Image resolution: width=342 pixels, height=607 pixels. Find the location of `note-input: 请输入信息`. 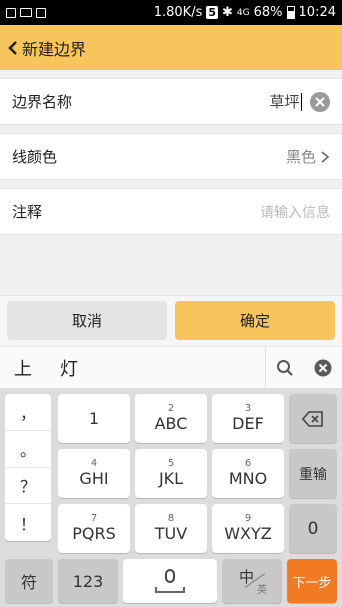

note-input: 请输入信息 is located at coordinates (295, 212).